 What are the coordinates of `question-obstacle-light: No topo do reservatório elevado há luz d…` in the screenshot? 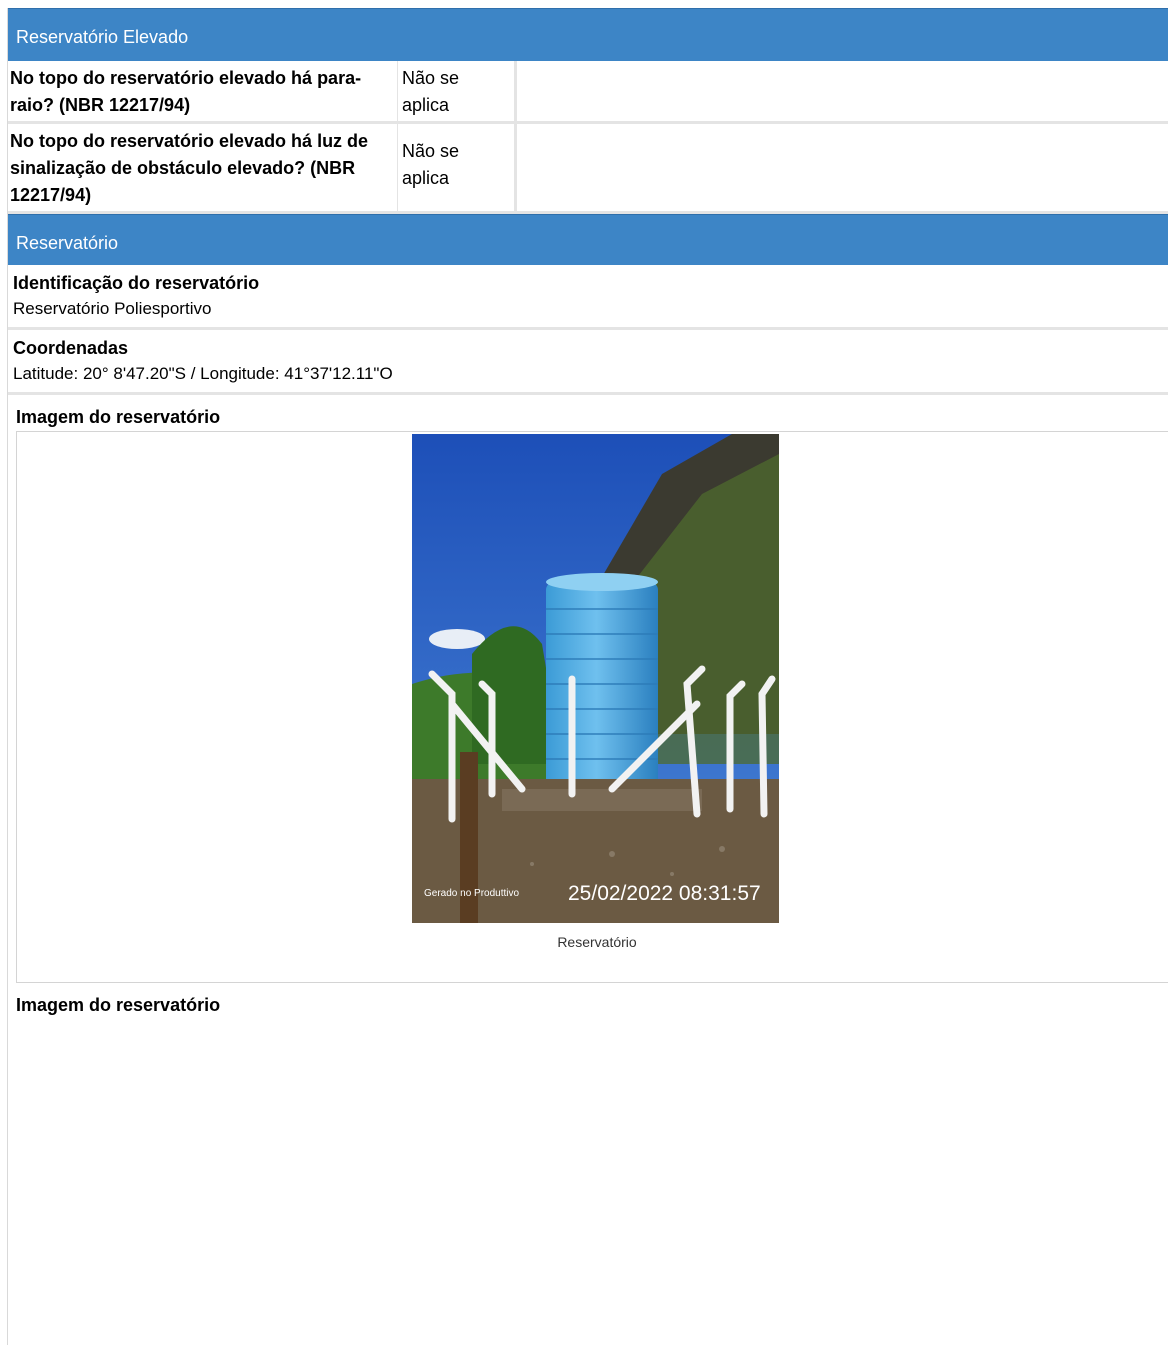 It's located at (189, 168).